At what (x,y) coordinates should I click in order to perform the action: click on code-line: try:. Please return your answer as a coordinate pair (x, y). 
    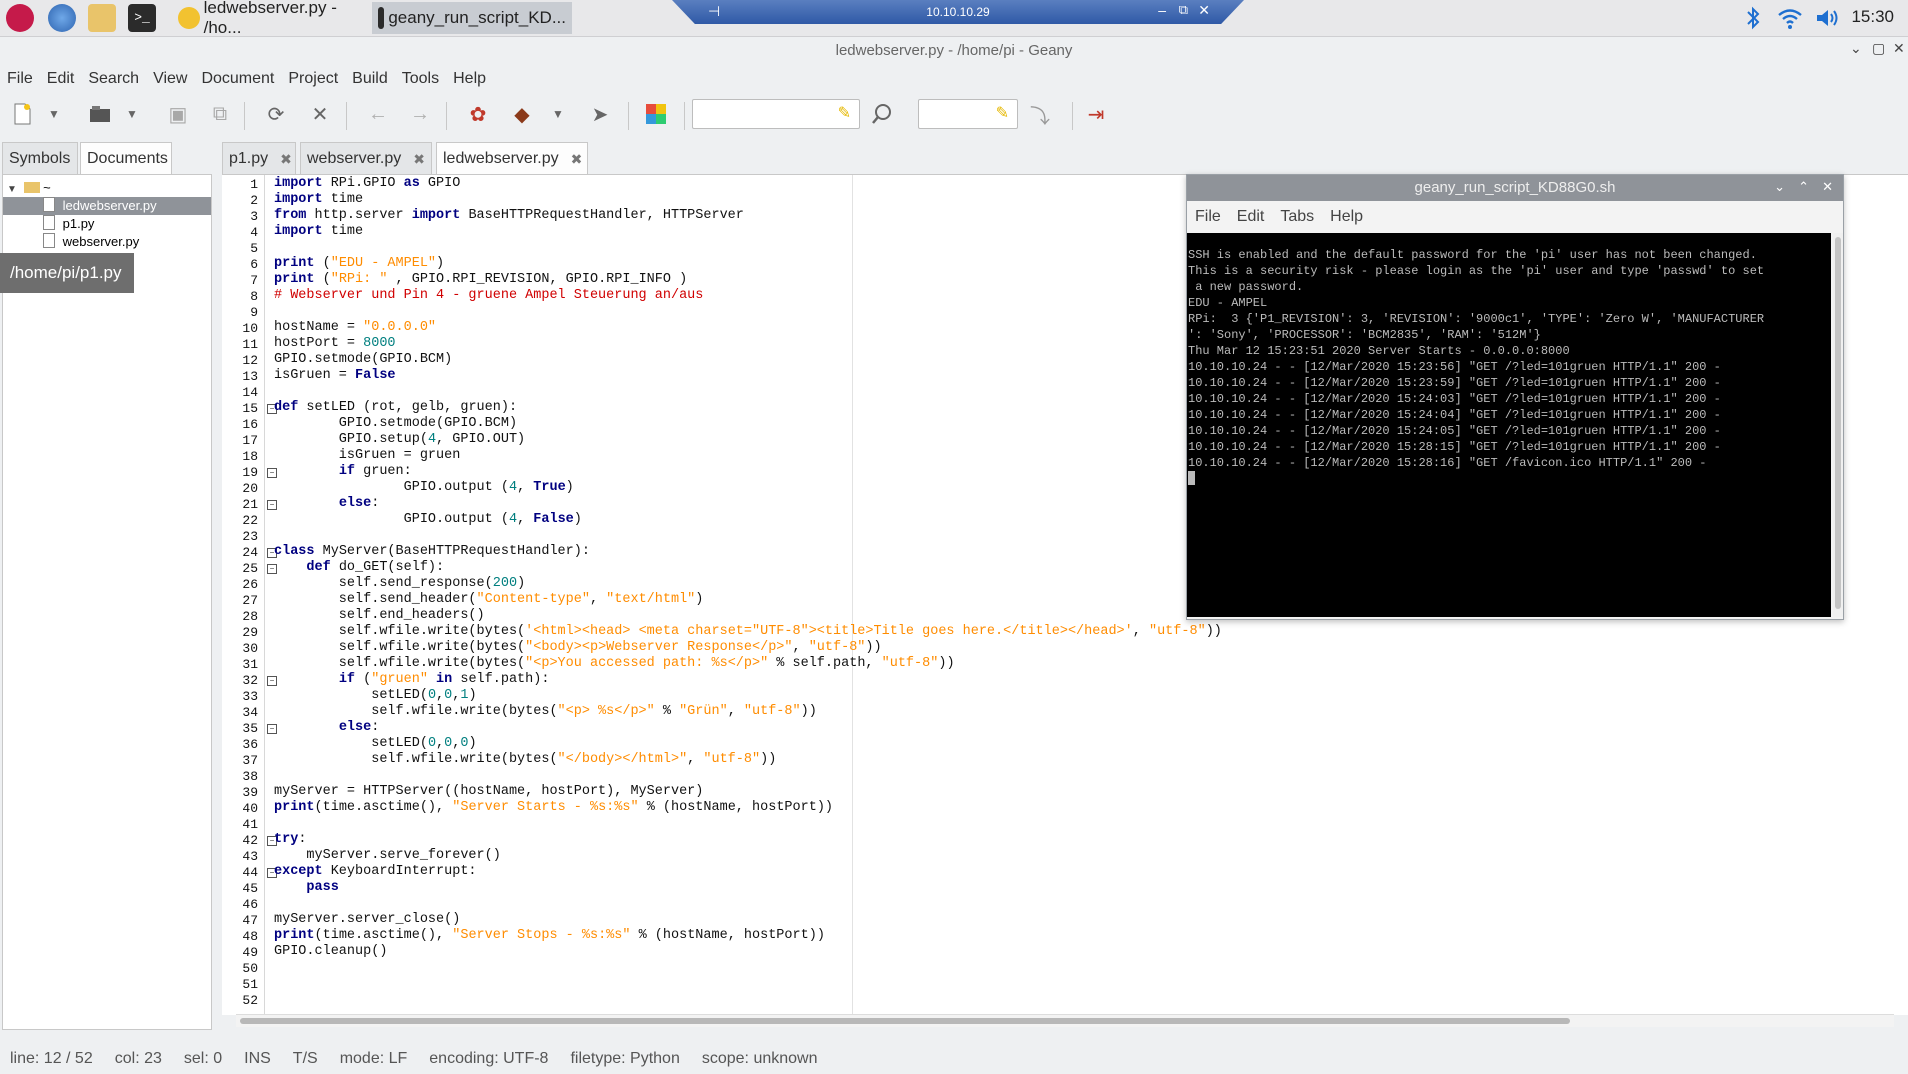
    Looking at the image, I should click on (290, 839).